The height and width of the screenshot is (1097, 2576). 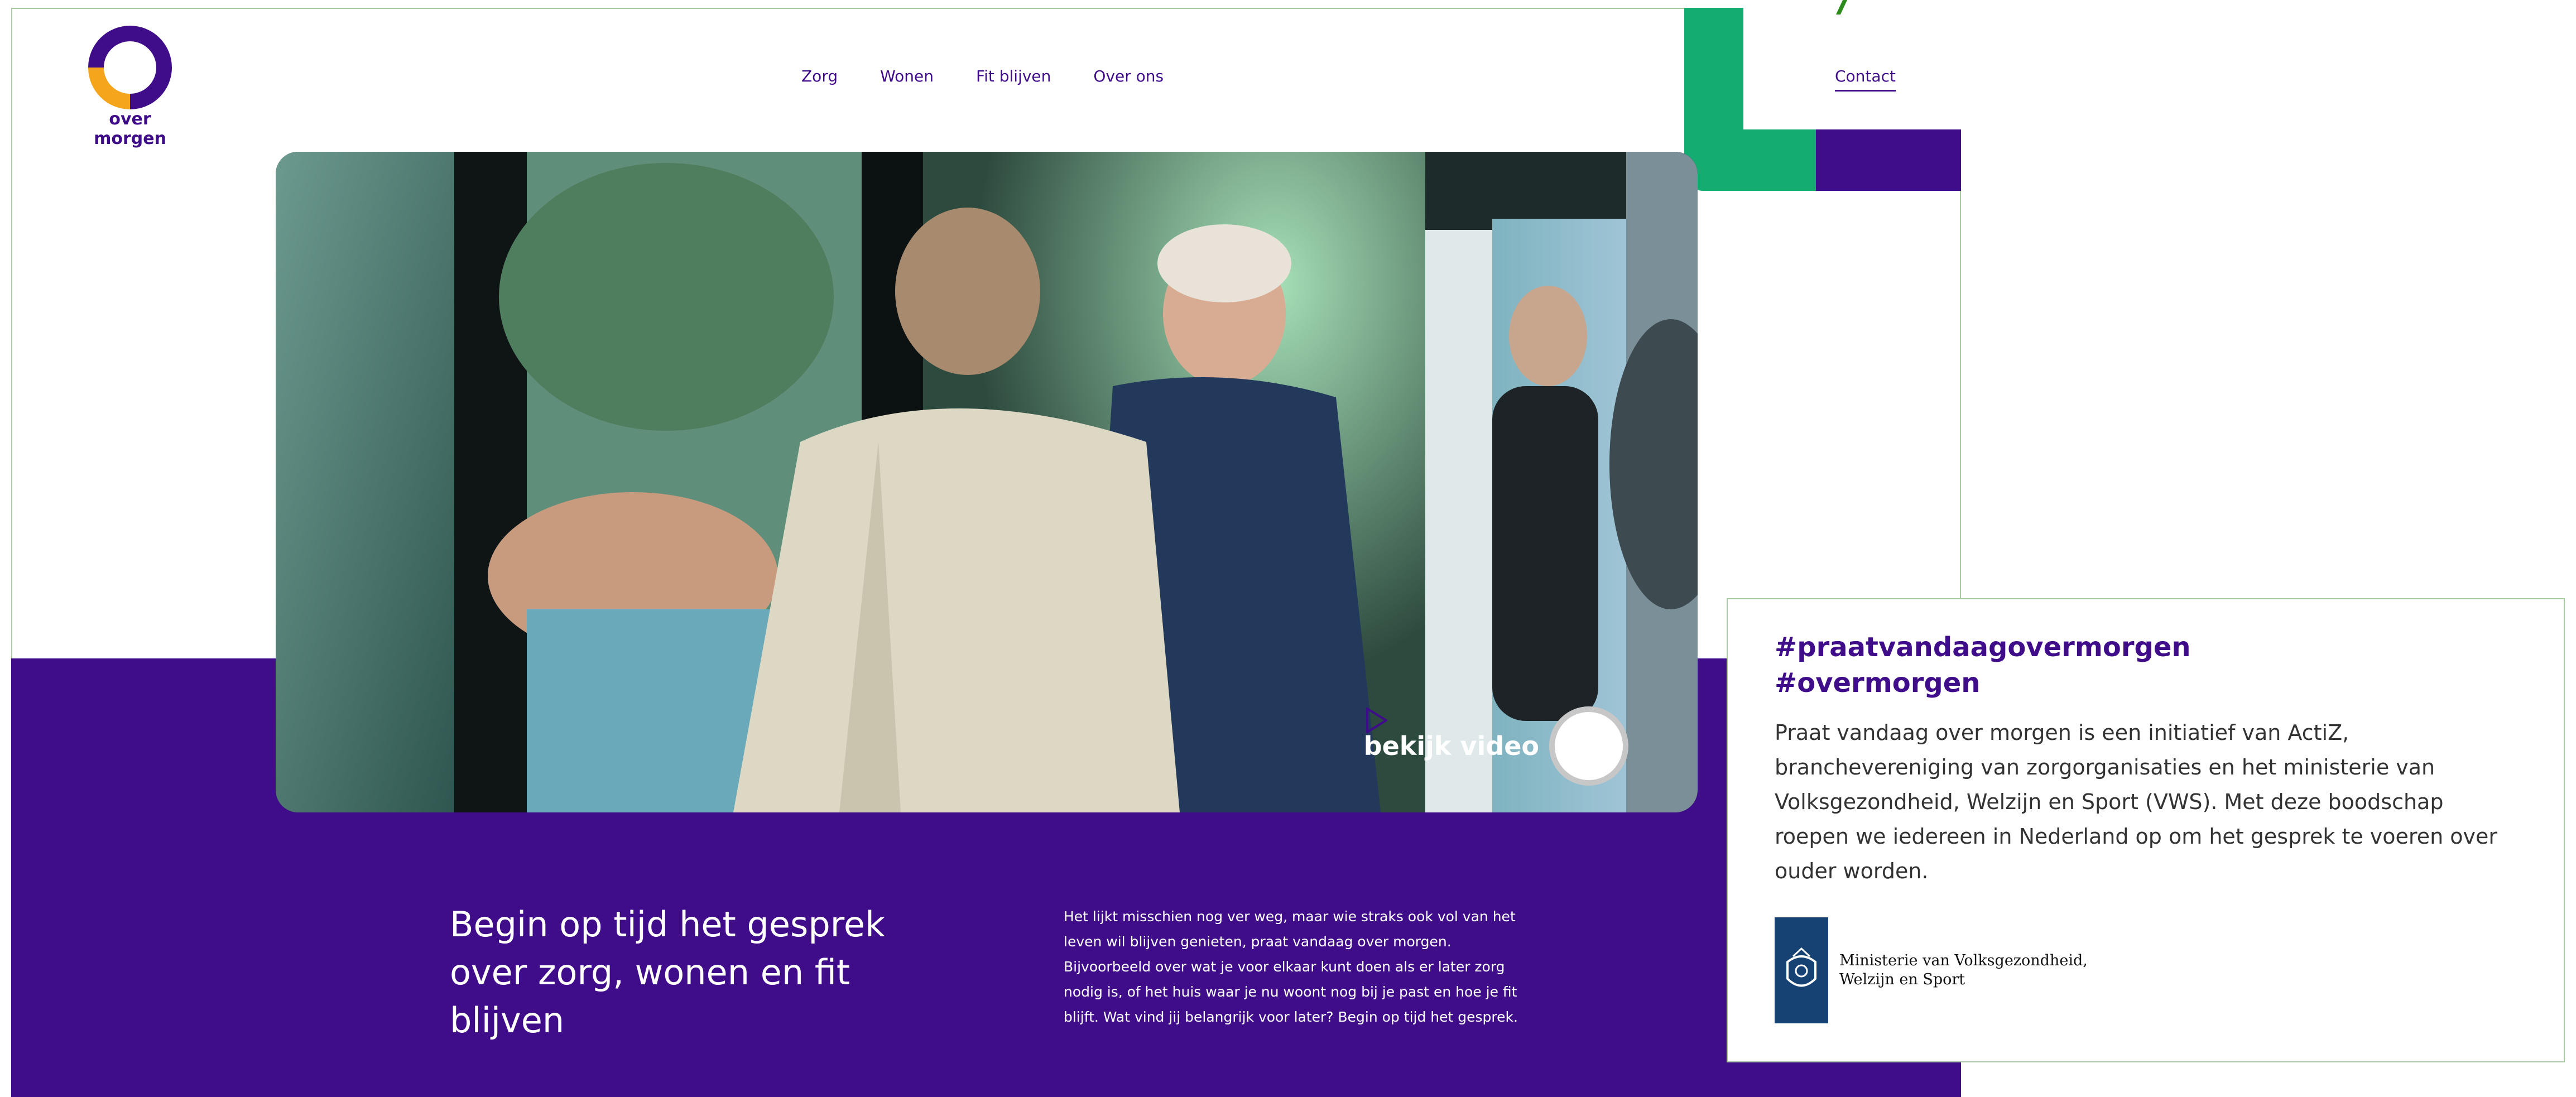 What do you see at coordinates (1376, 720) in the screenshot?
I see `play-icon` at bounding box center [1376, 720].